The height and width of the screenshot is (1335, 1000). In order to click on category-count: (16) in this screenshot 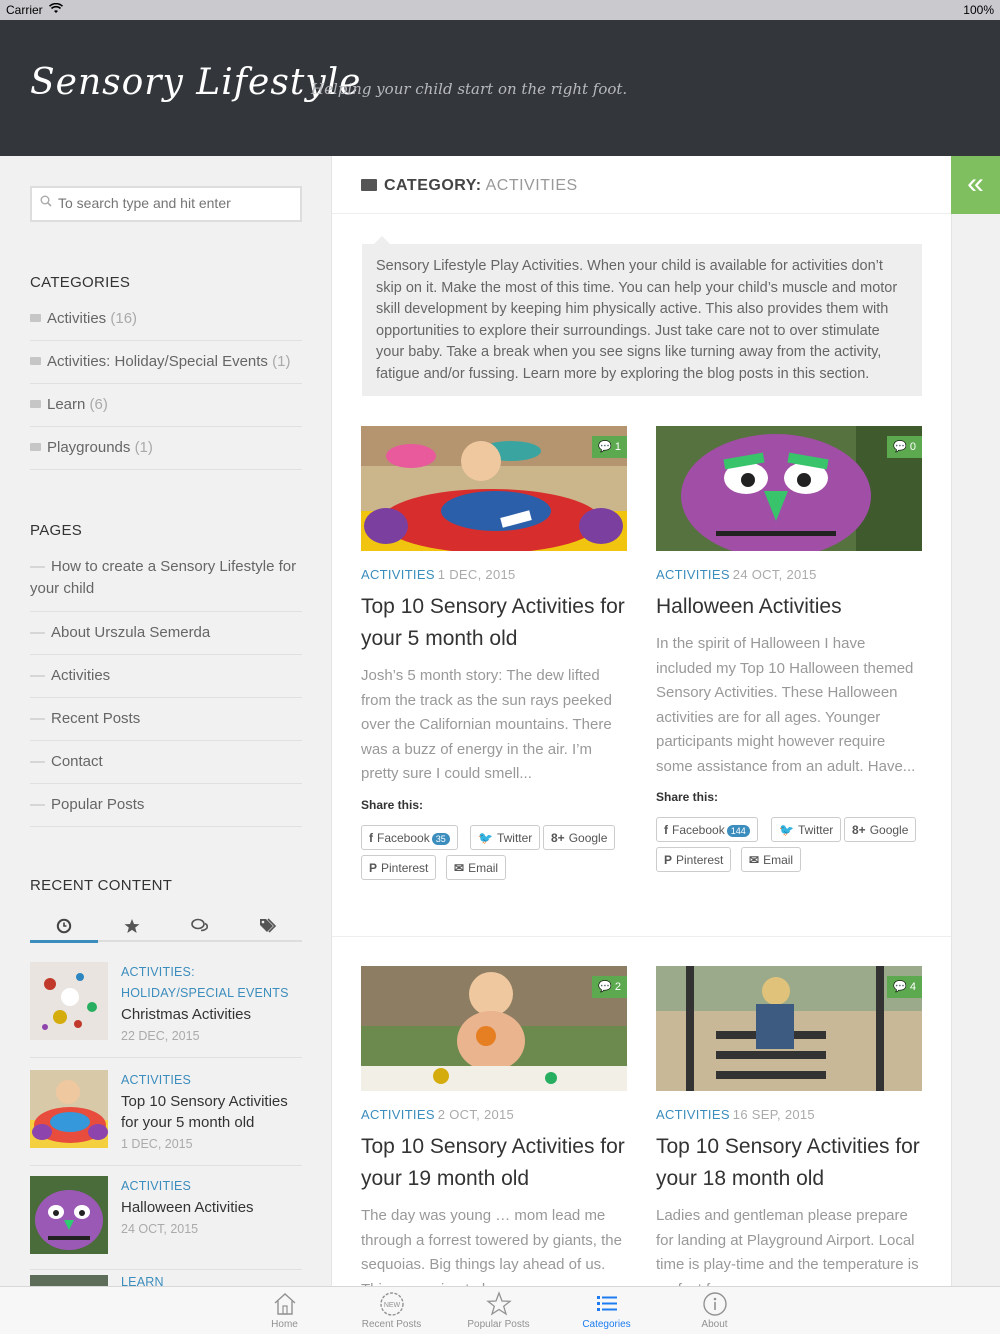, I will do `click(124, 318)`.